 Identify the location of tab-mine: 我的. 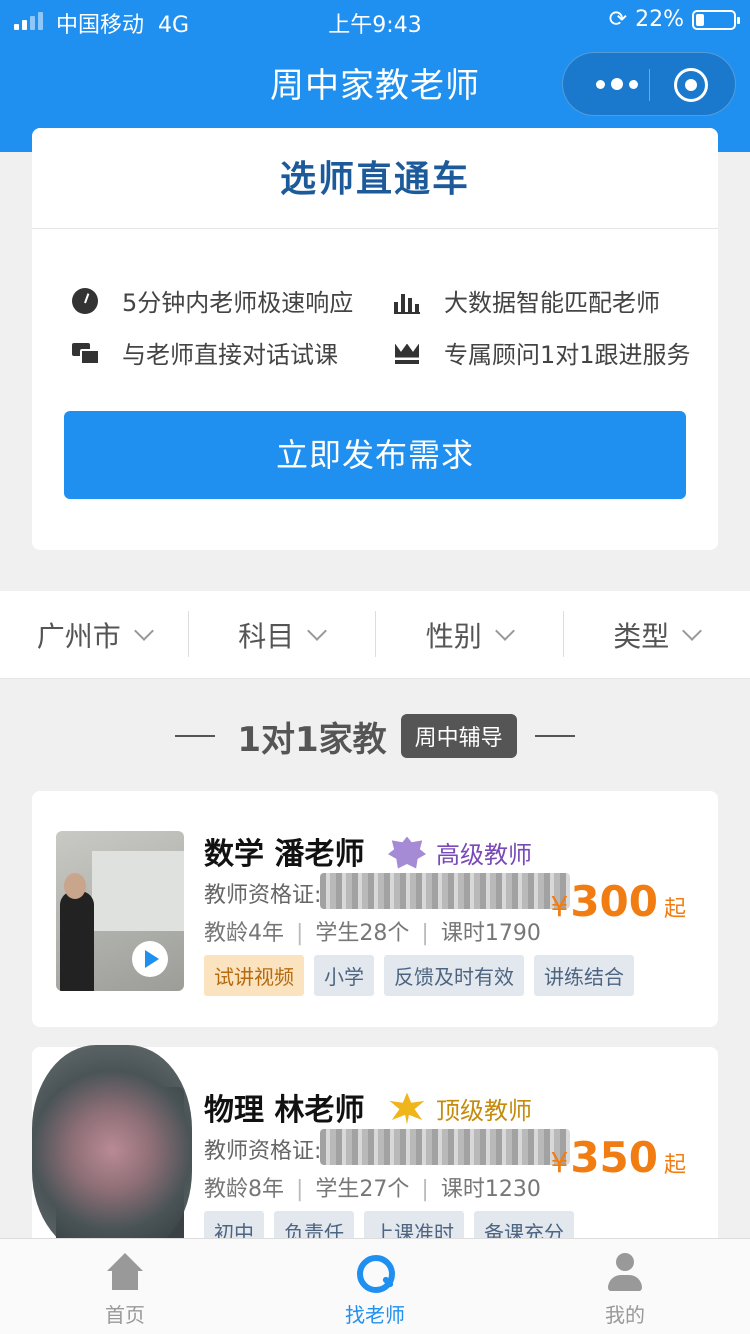
(625, 1286).